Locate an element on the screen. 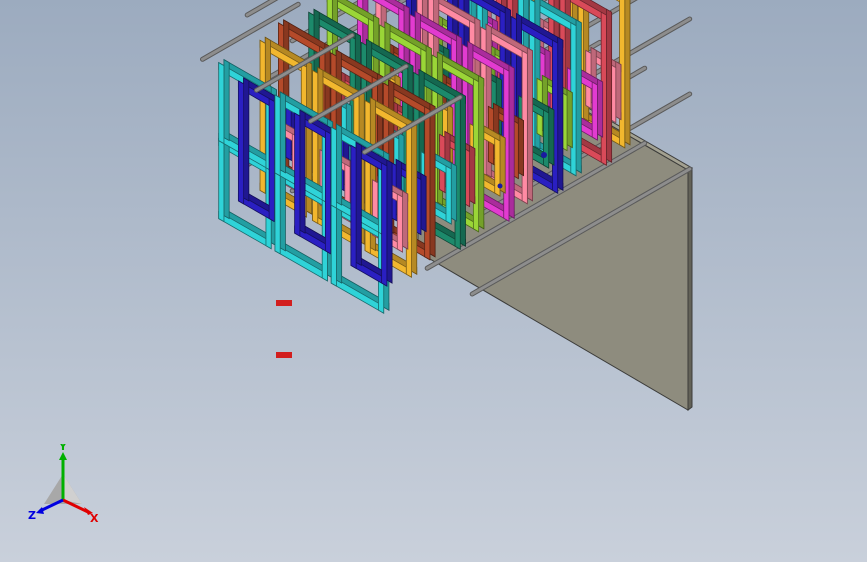 This screenshot has width=867, height=562. axis-triad-icon: Y X Z is located at coordinates (63, 484).